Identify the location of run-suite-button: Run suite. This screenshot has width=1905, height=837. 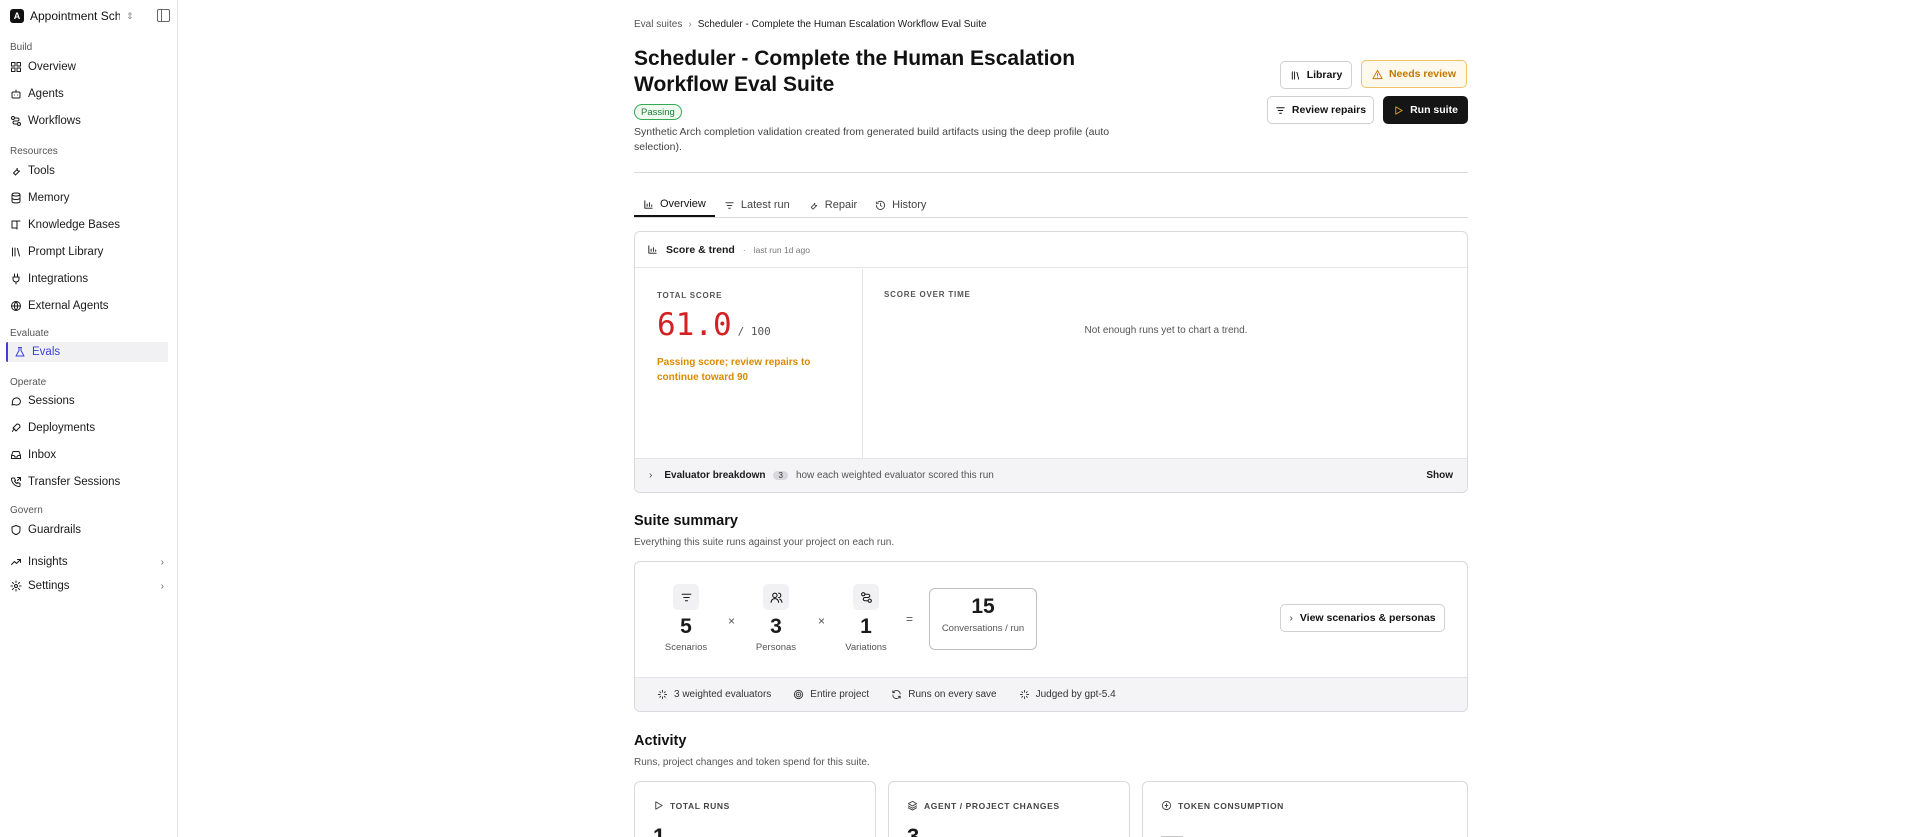
(1425, 110).